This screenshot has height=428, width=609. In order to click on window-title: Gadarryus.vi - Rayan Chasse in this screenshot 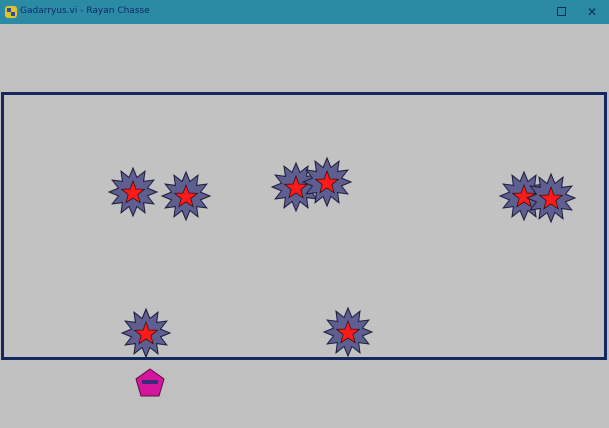, I will do `click(85, 11)`.